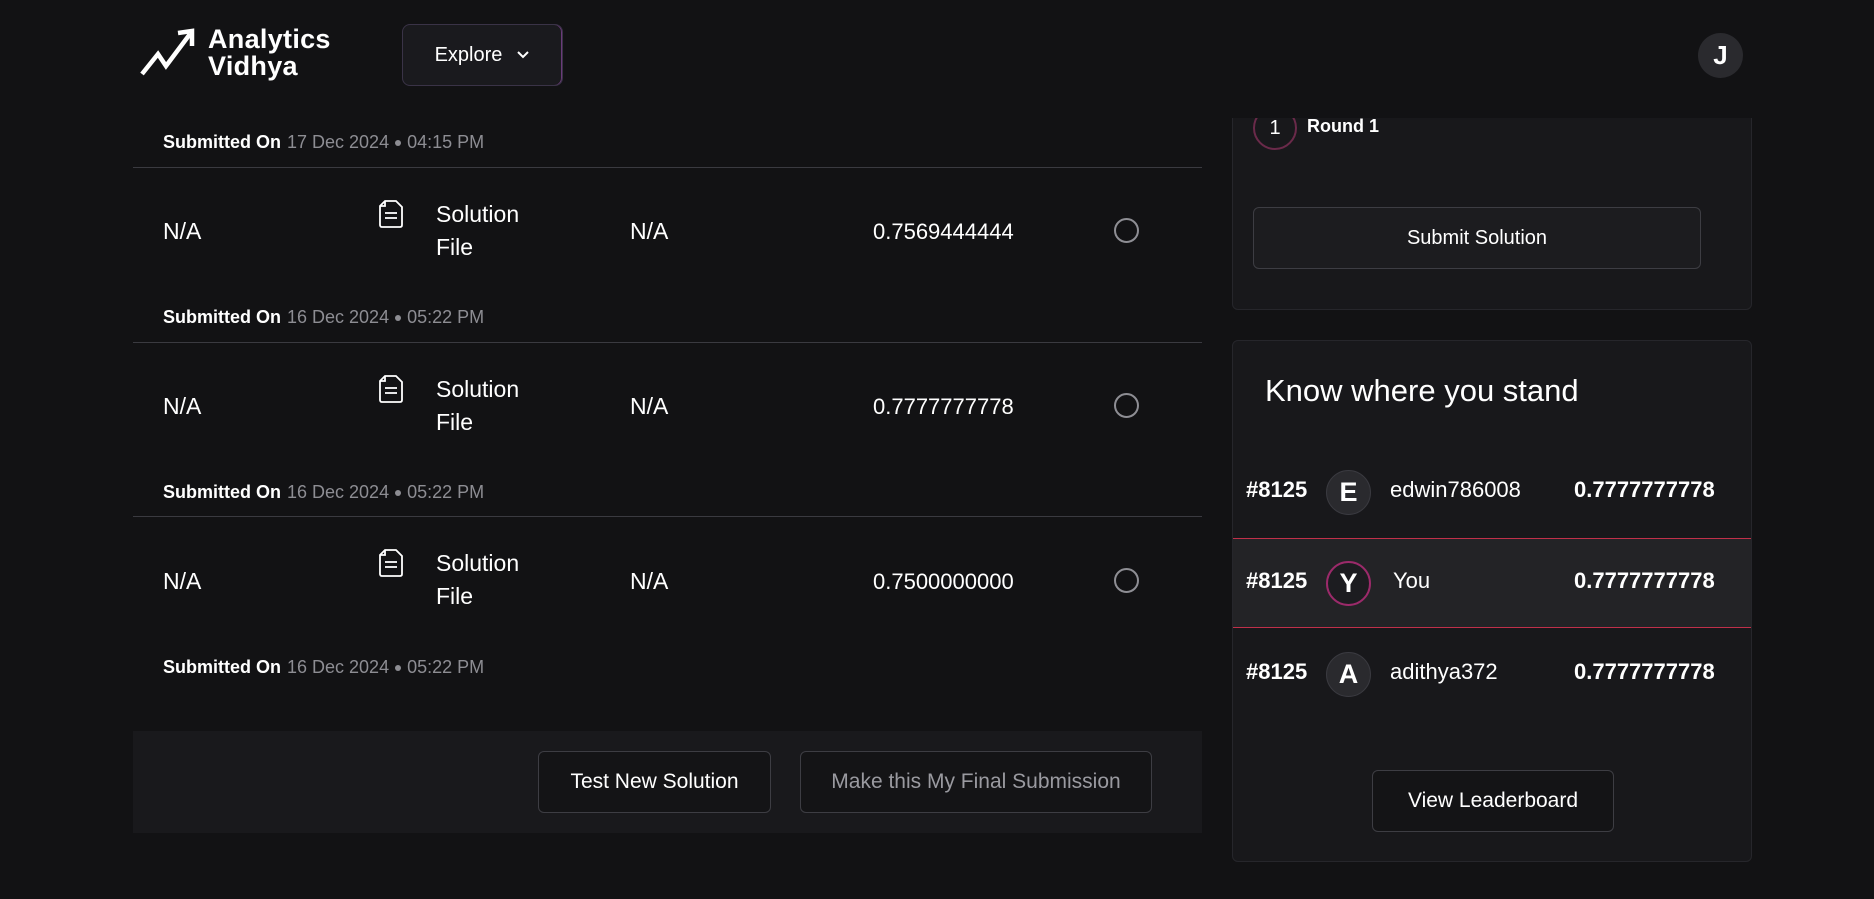 Image resolution: width=1874 pixels, height=899 pixels. I want to click on view-leaderboard-button: View Leaderboard, so click(1493, 801).